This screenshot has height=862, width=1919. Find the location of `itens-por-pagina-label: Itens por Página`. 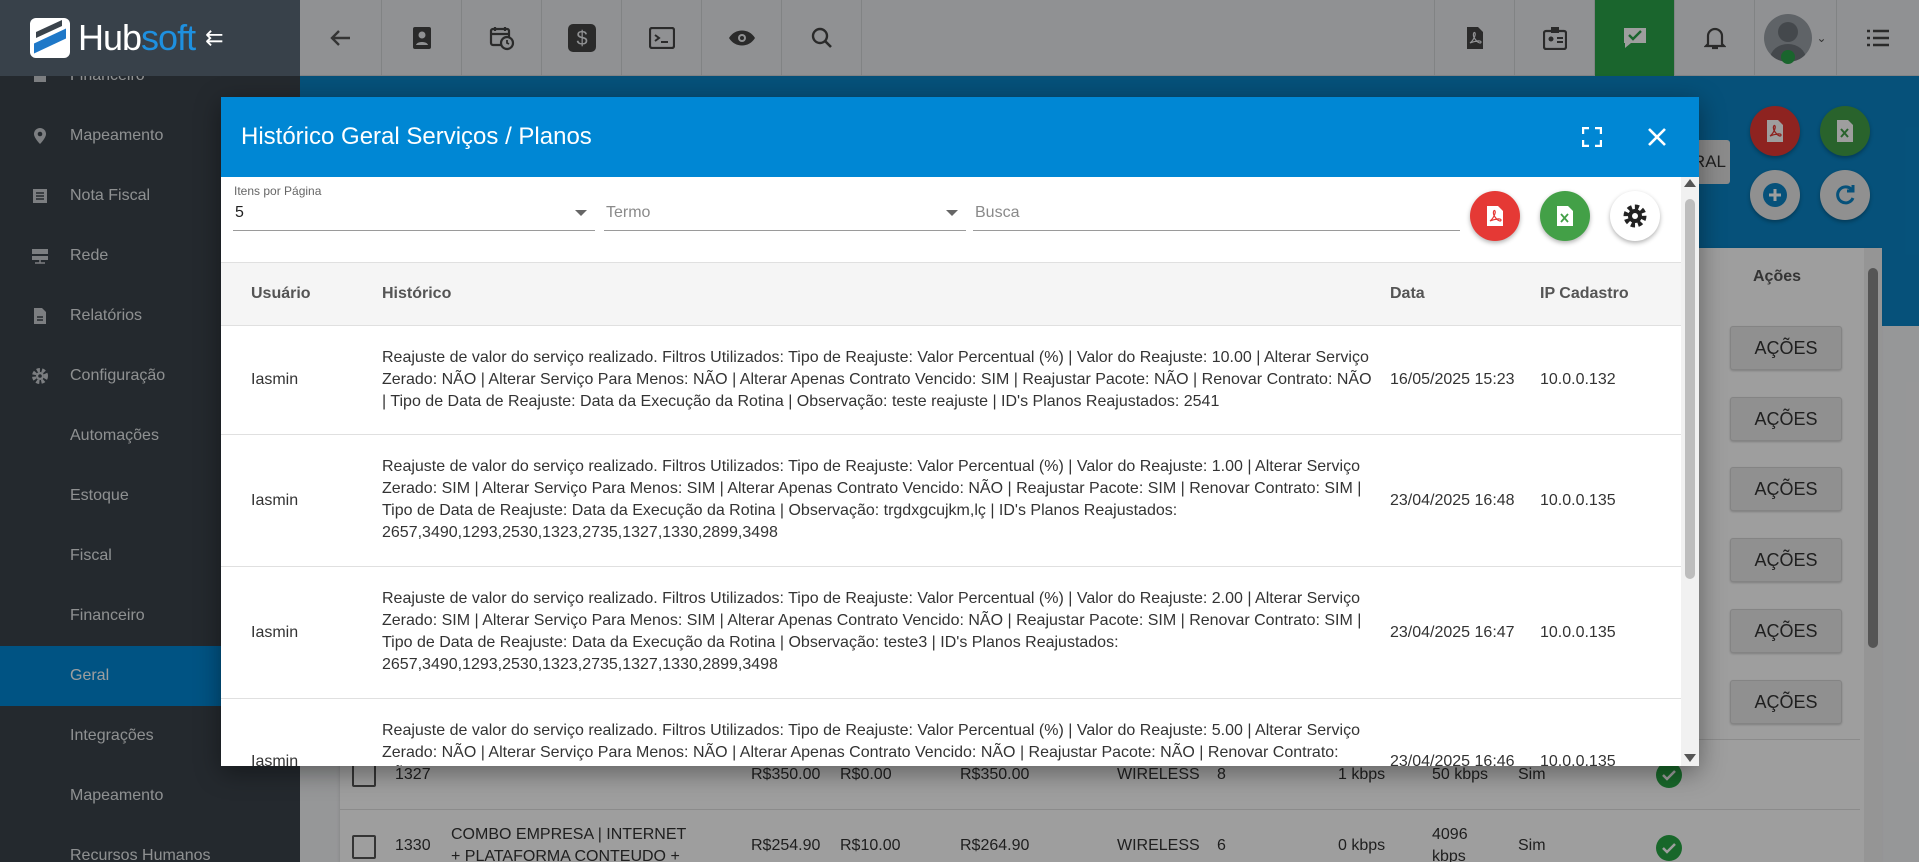

itens-por-pagina-label: Itens por Página is located at coordinates (278, 191).